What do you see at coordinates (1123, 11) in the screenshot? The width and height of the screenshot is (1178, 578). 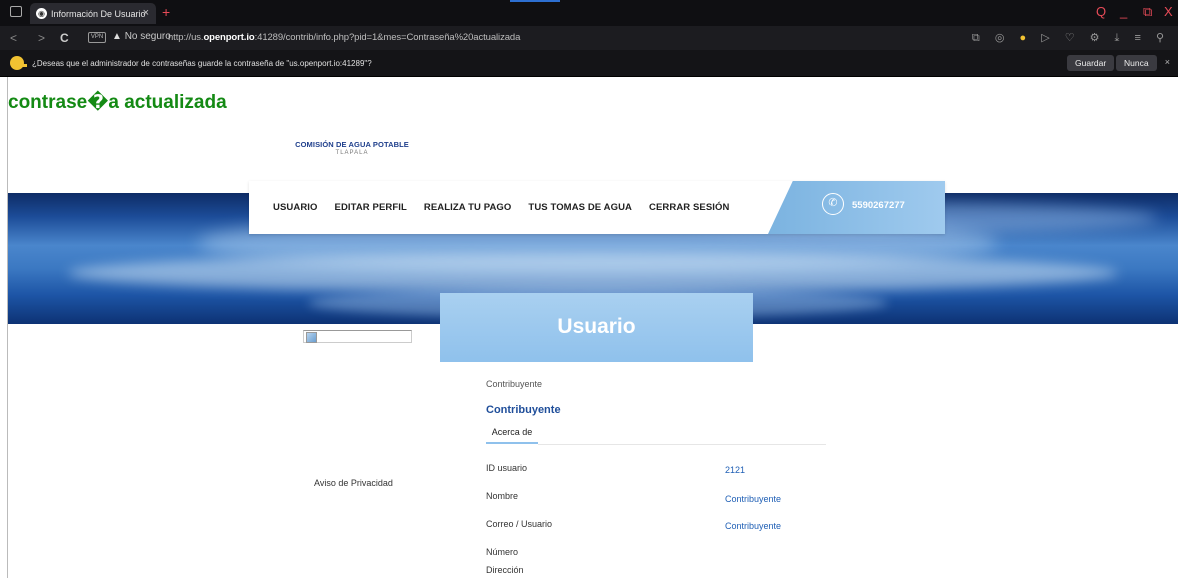 I see `minimize-button: _` at bounding box center [1123, 11].